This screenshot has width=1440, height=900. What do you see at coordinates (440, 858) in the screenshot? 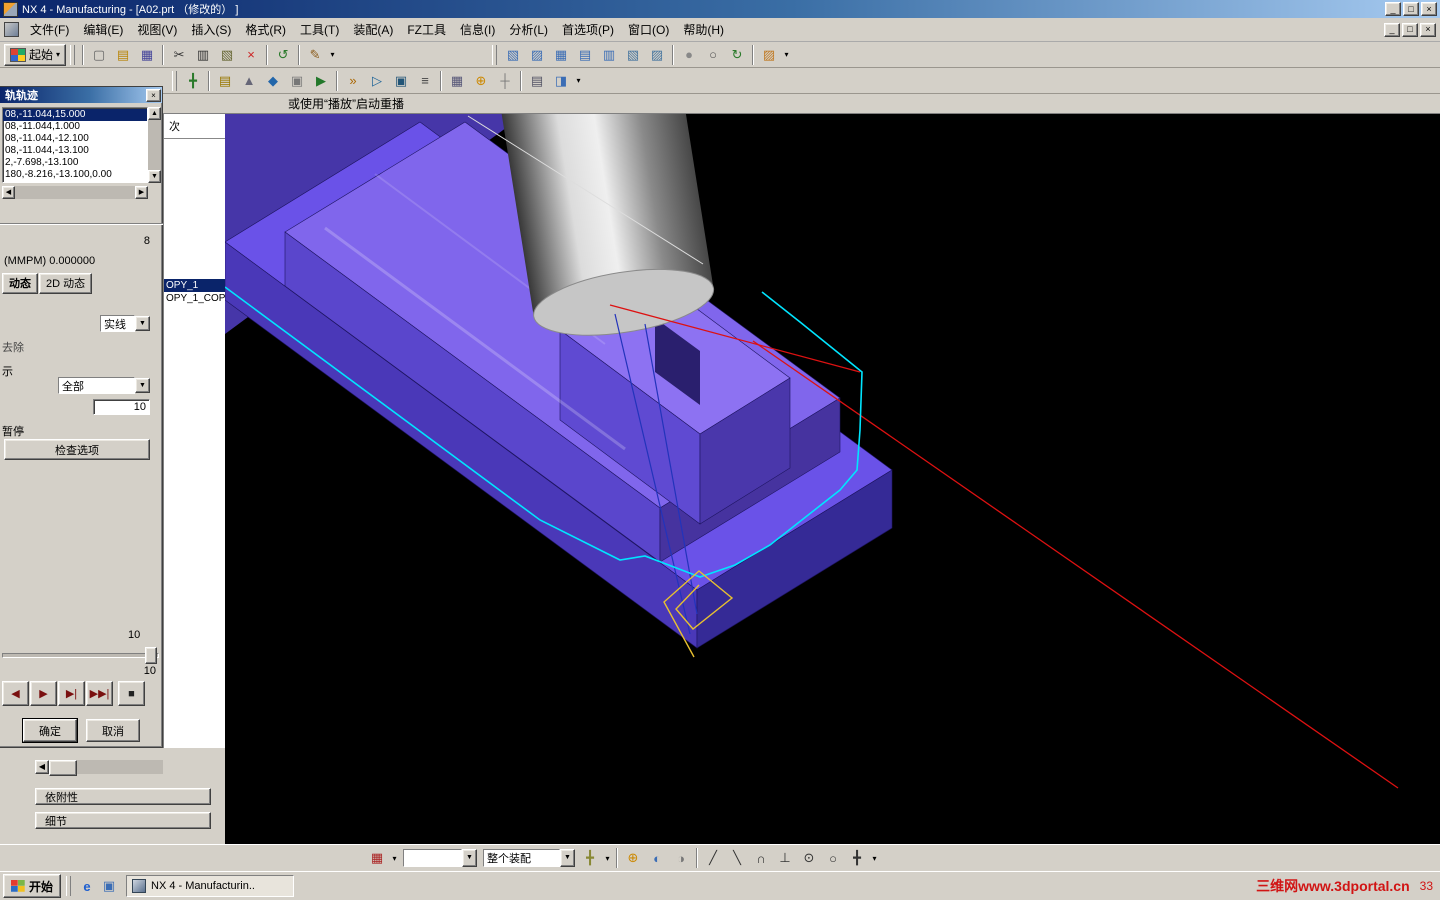
I see `selection-filter-combo: ▼` at bounding box center [440, 858].